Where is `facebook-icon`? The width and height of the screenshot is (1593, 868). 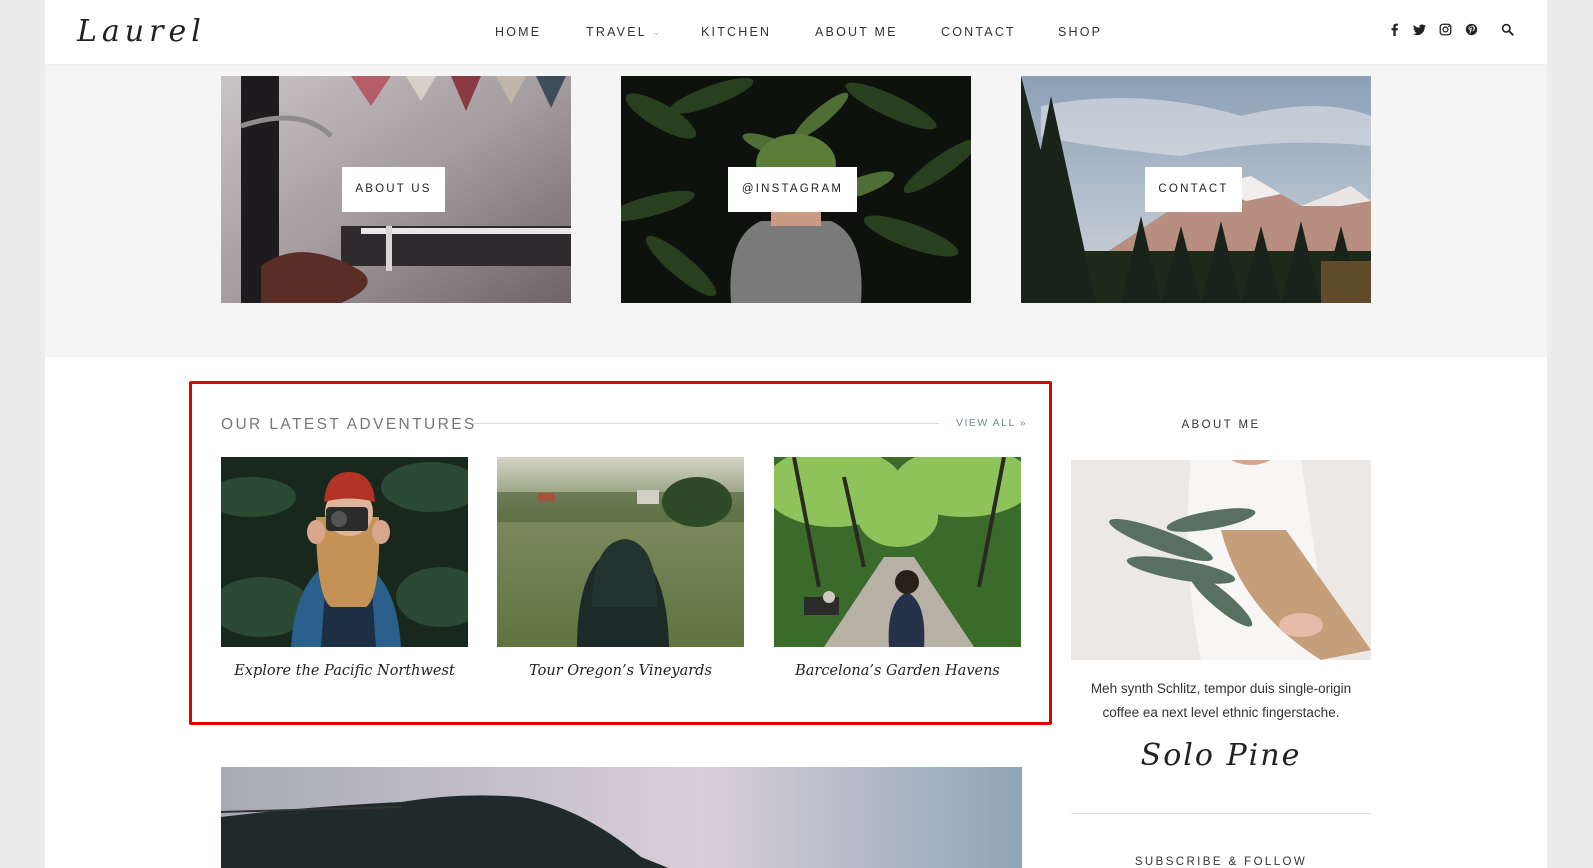
facebook-icon is located at coordinates (1394, 31).